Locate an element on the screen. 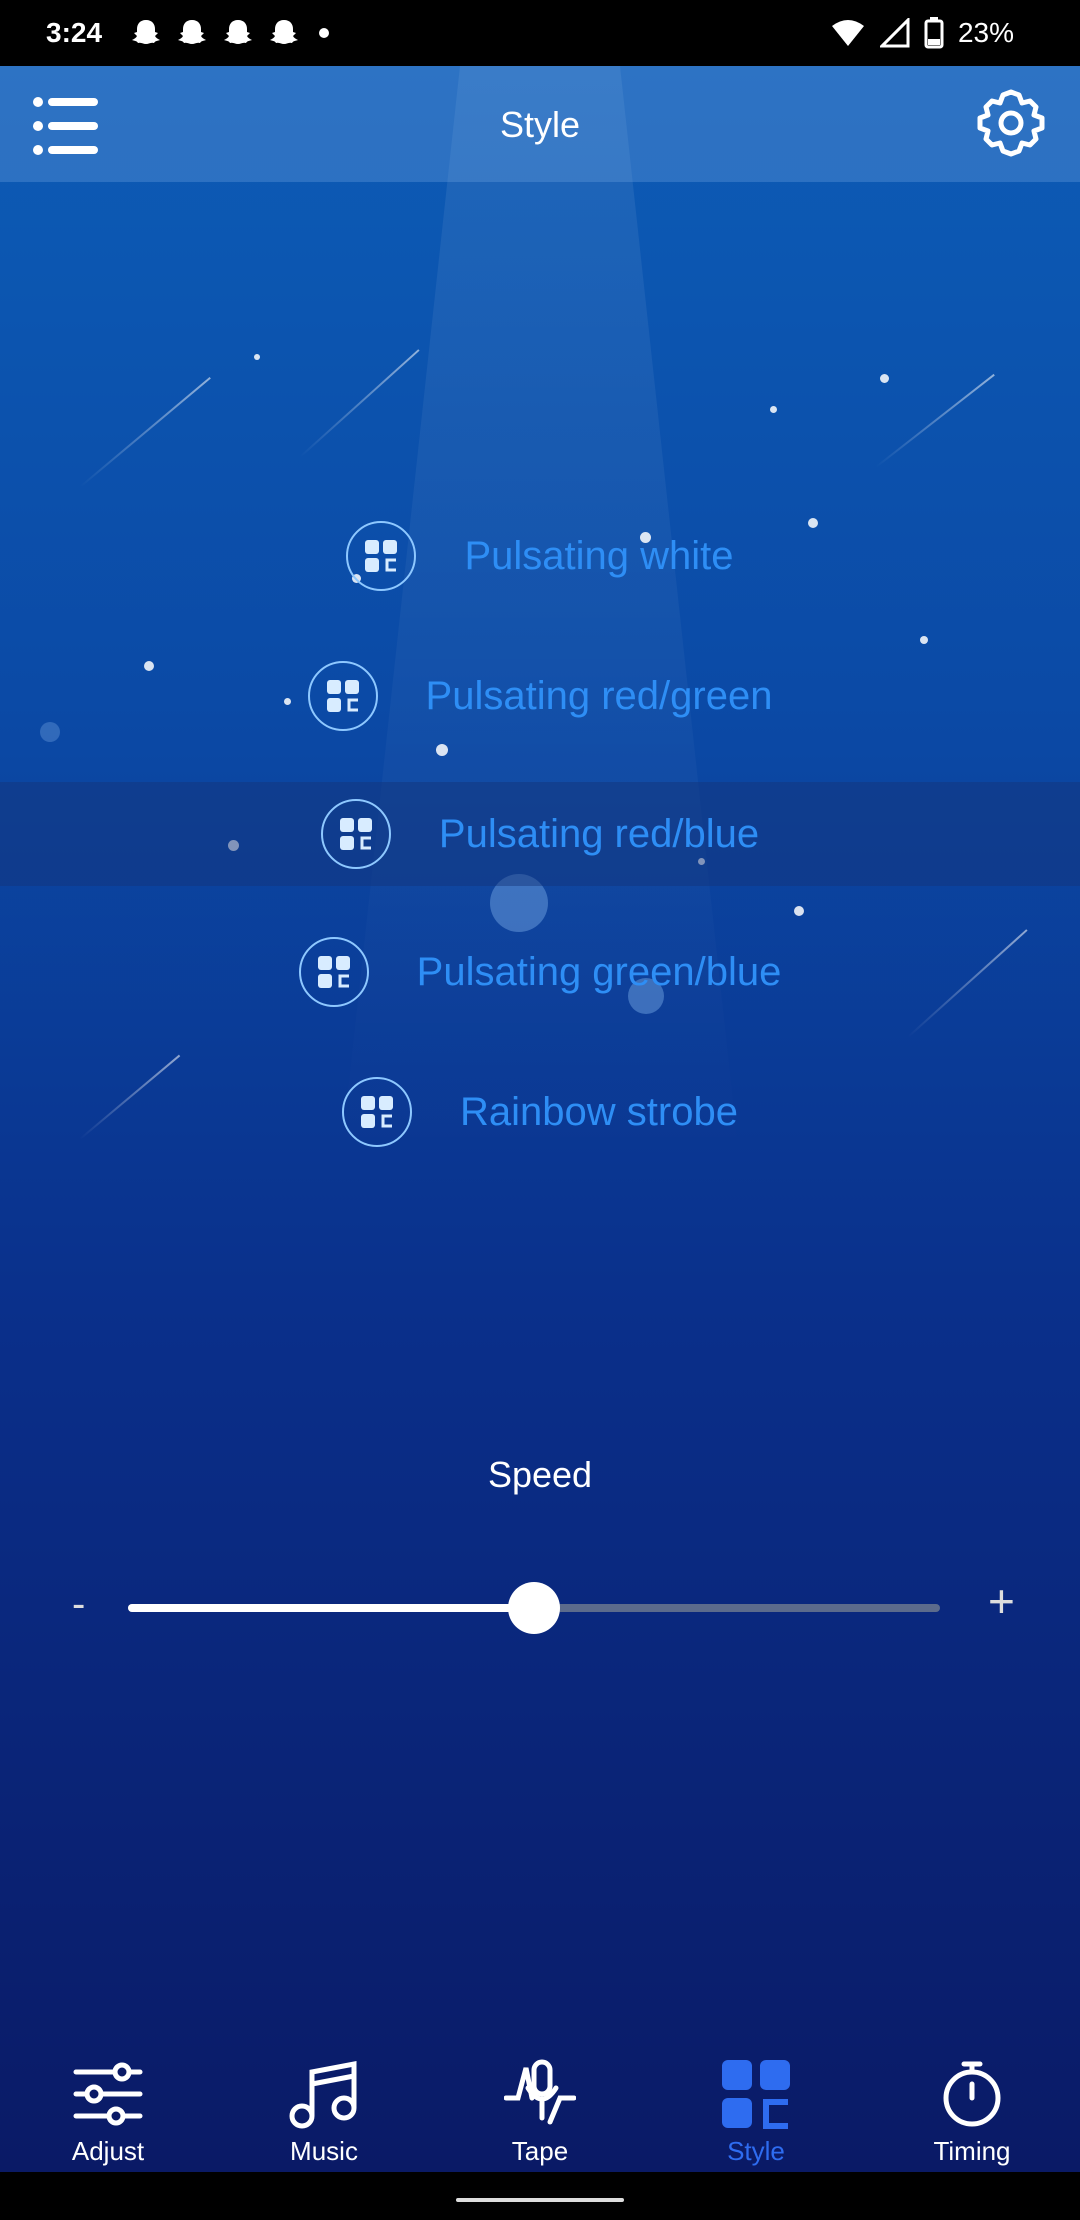 The width and height of the screenshot is (1080, 2220). speed-increase-button: + is located at coordinates (1001, 1601).